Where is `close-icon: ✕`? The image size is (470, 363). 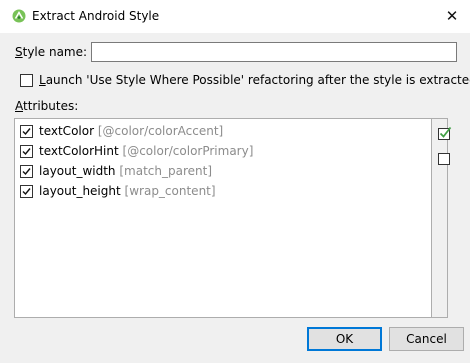
close-icon: ✕ is located at coordinates (452, 16).